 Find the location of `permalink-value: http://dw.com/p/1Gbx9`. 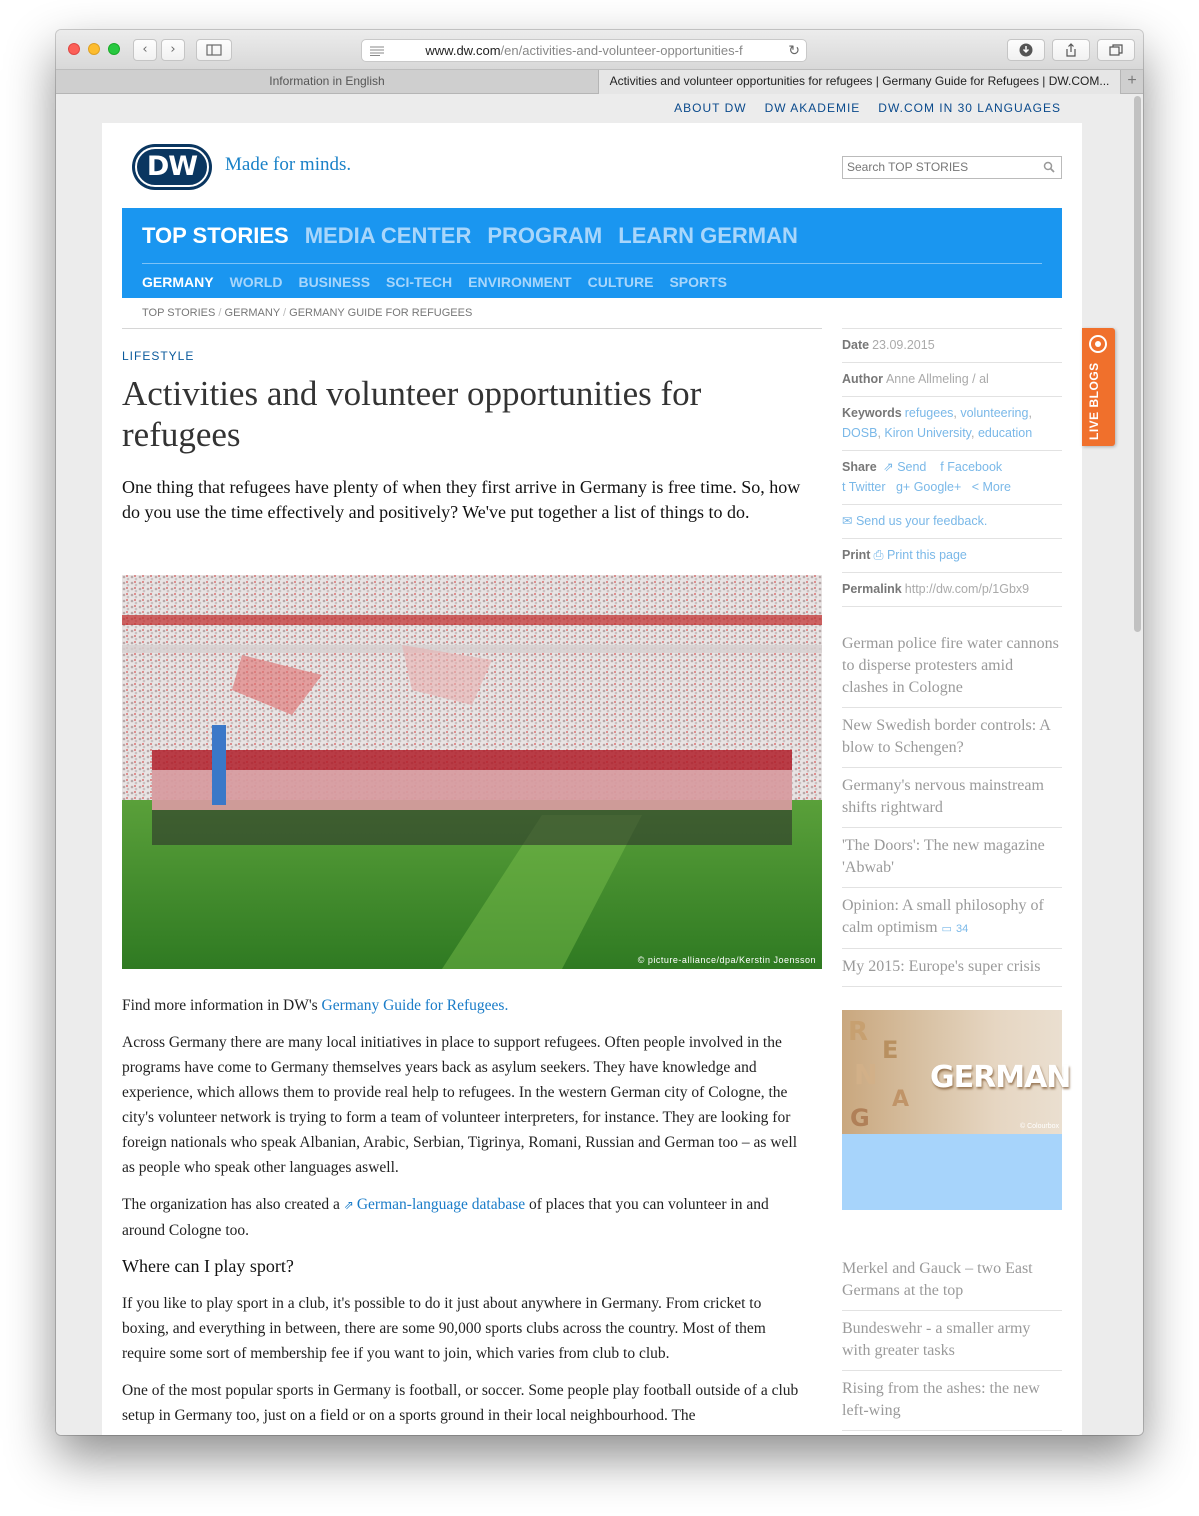

permalink-value: http://dw.com/p/1Gbx9 is located at coordinates (967, 589).